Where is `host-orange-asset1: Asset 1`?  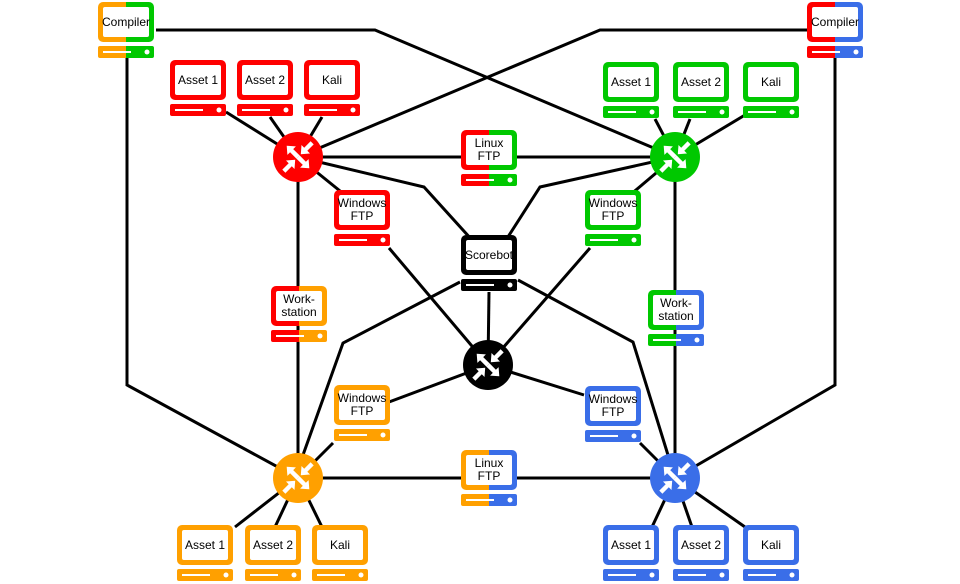
host-orange-asset1: Asset 1 is located at coordinates (205, 553).